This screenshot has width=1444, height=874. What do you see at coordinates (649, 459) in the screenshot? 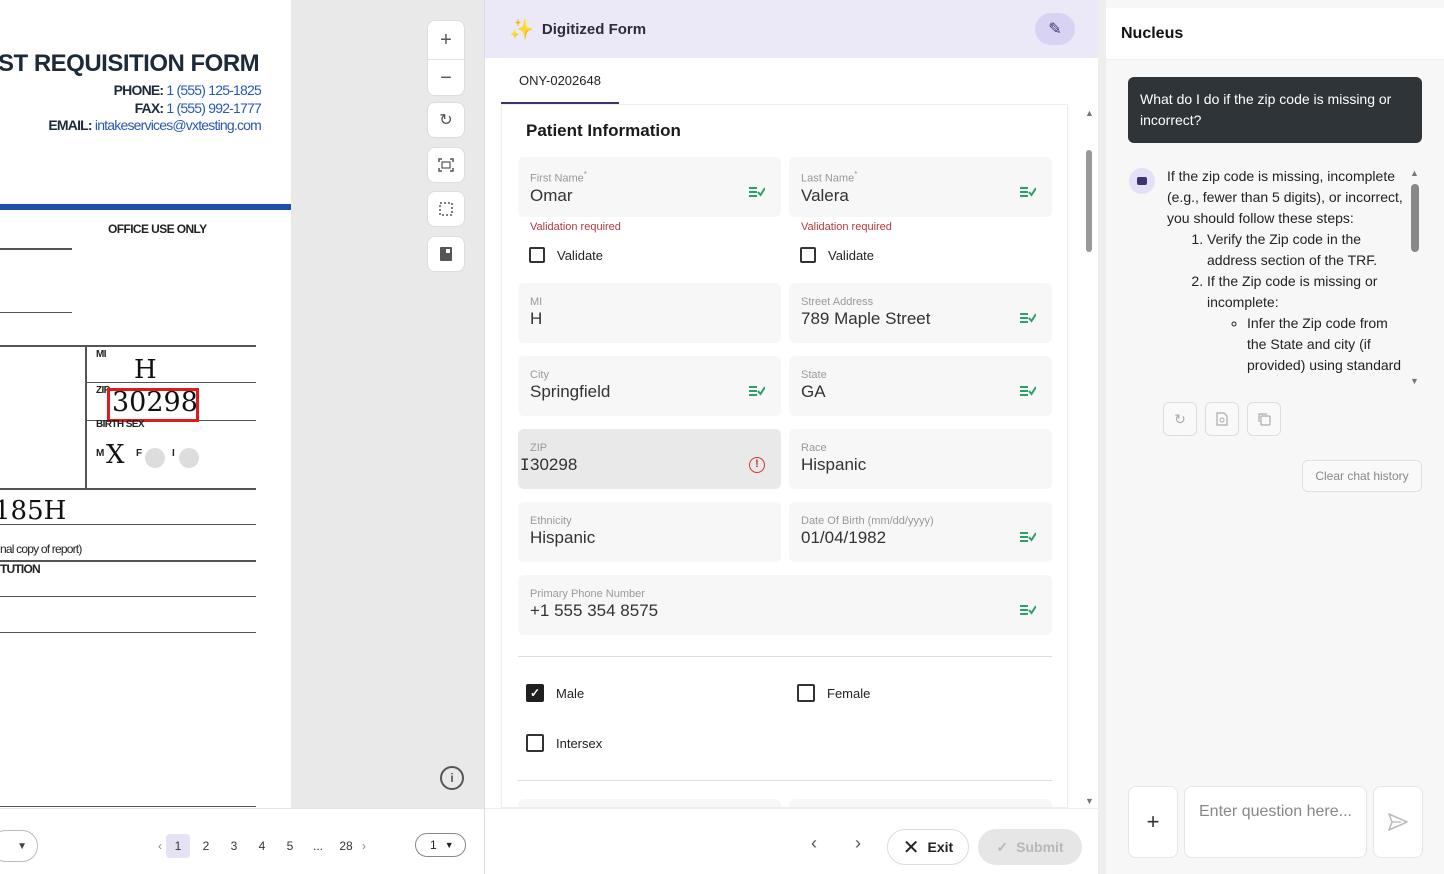
I see `zip-field: ZIP 30298 !` at bounding box center [649, 459].